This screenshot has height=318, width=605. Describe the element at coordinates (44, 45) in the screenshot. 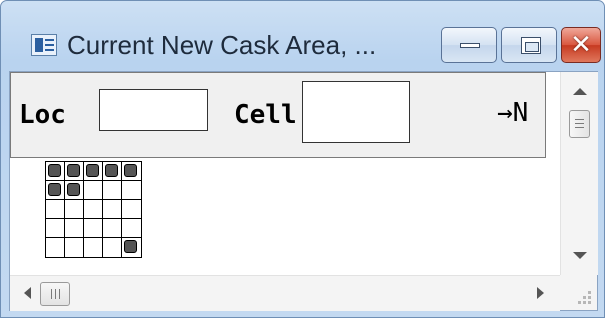

I see `app-window-icon` at that location.